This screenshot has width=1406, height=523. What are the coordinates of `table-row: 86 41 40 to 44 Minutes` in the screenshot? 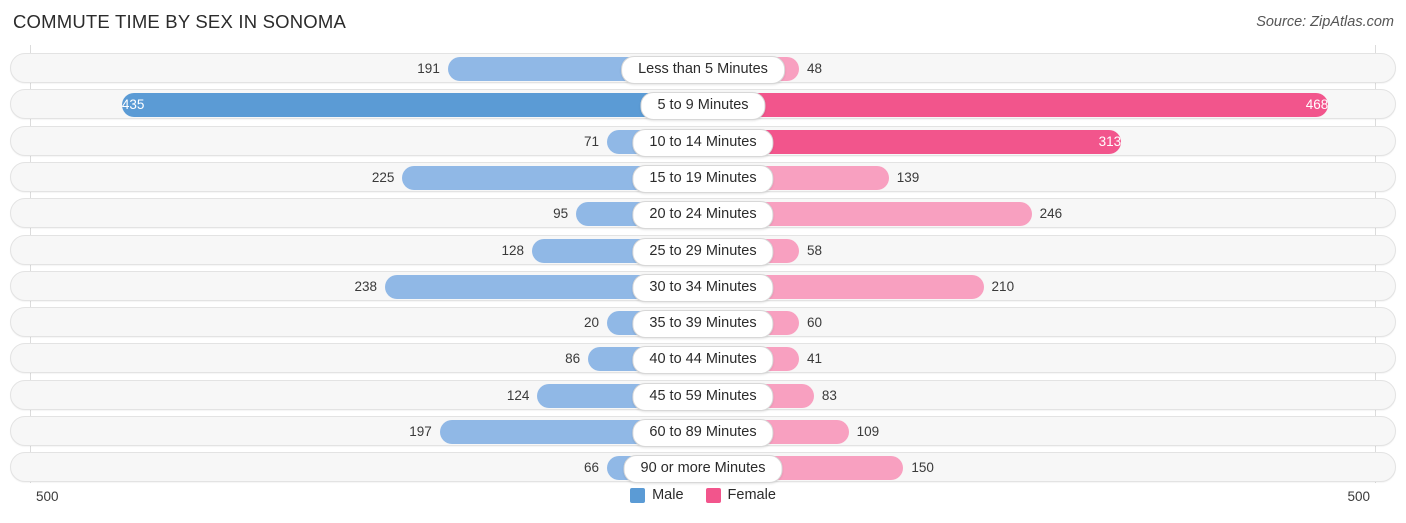 It's located at (703, 359).